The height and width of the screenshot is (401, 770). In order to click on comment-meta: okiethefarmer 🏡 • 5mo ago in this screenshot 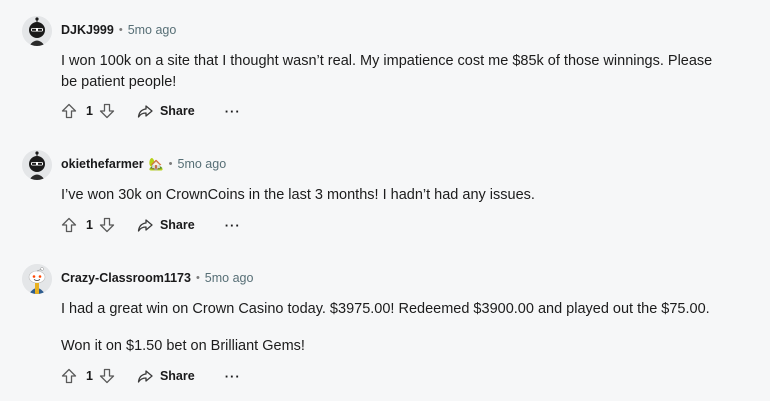, I will do `click(143, 164)`.